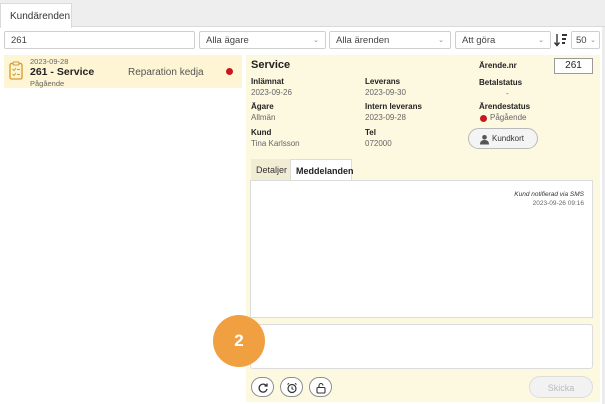 This screenshot has height=404, width=605. I want to click on customer-card-button: Kundkort, so click(503, 138).